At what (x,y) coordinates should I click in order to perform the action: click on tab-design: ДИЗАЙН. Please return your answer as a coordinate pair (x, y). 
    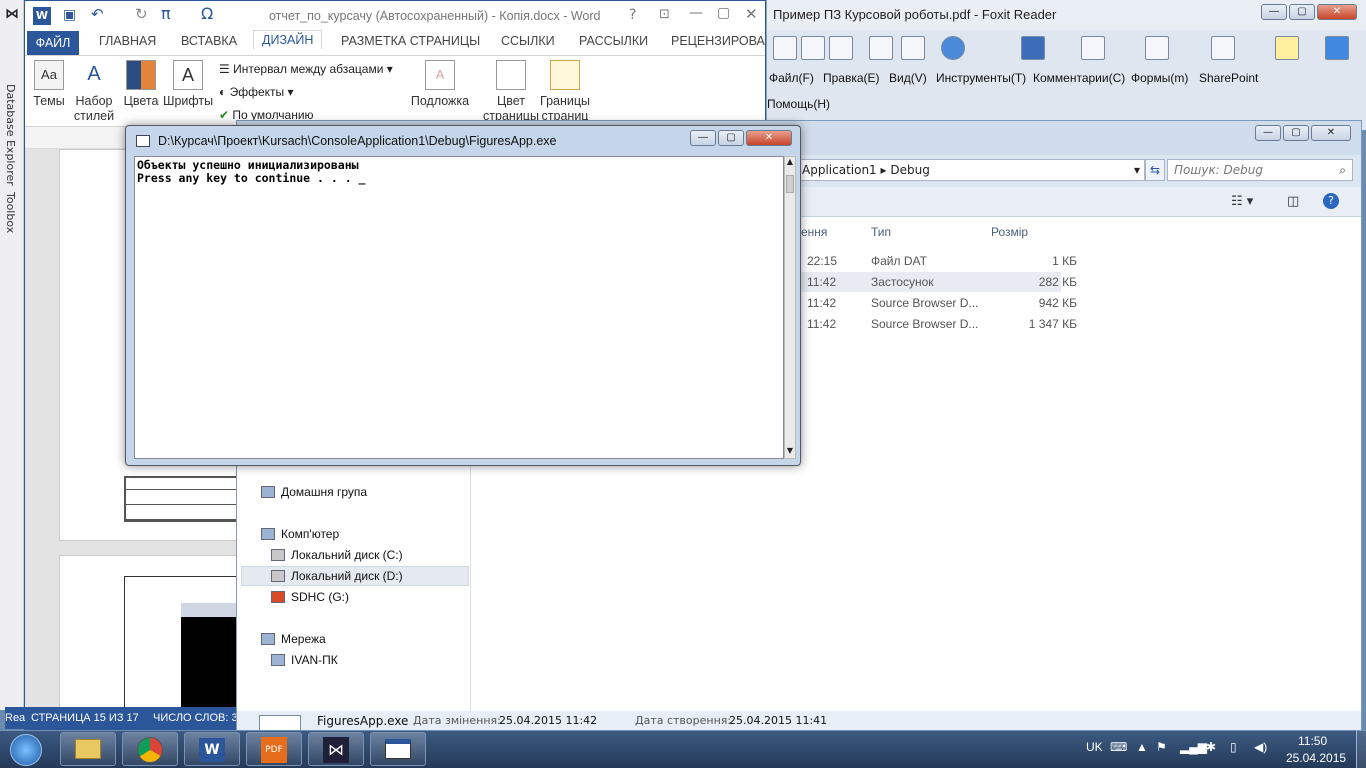
    Looking at the image, I should click on (288, 39).